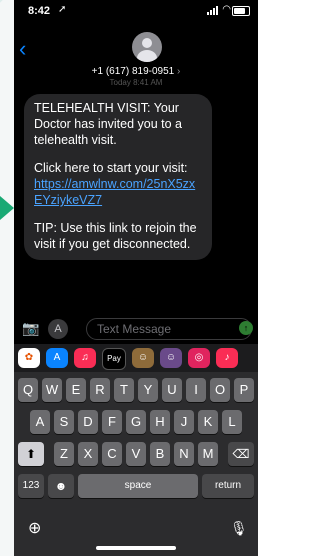 The image size is (320, 556). Describe the element at coordinates (143, 358) in the screenshot. I see `memoji-1-icon: ☺` at that location.